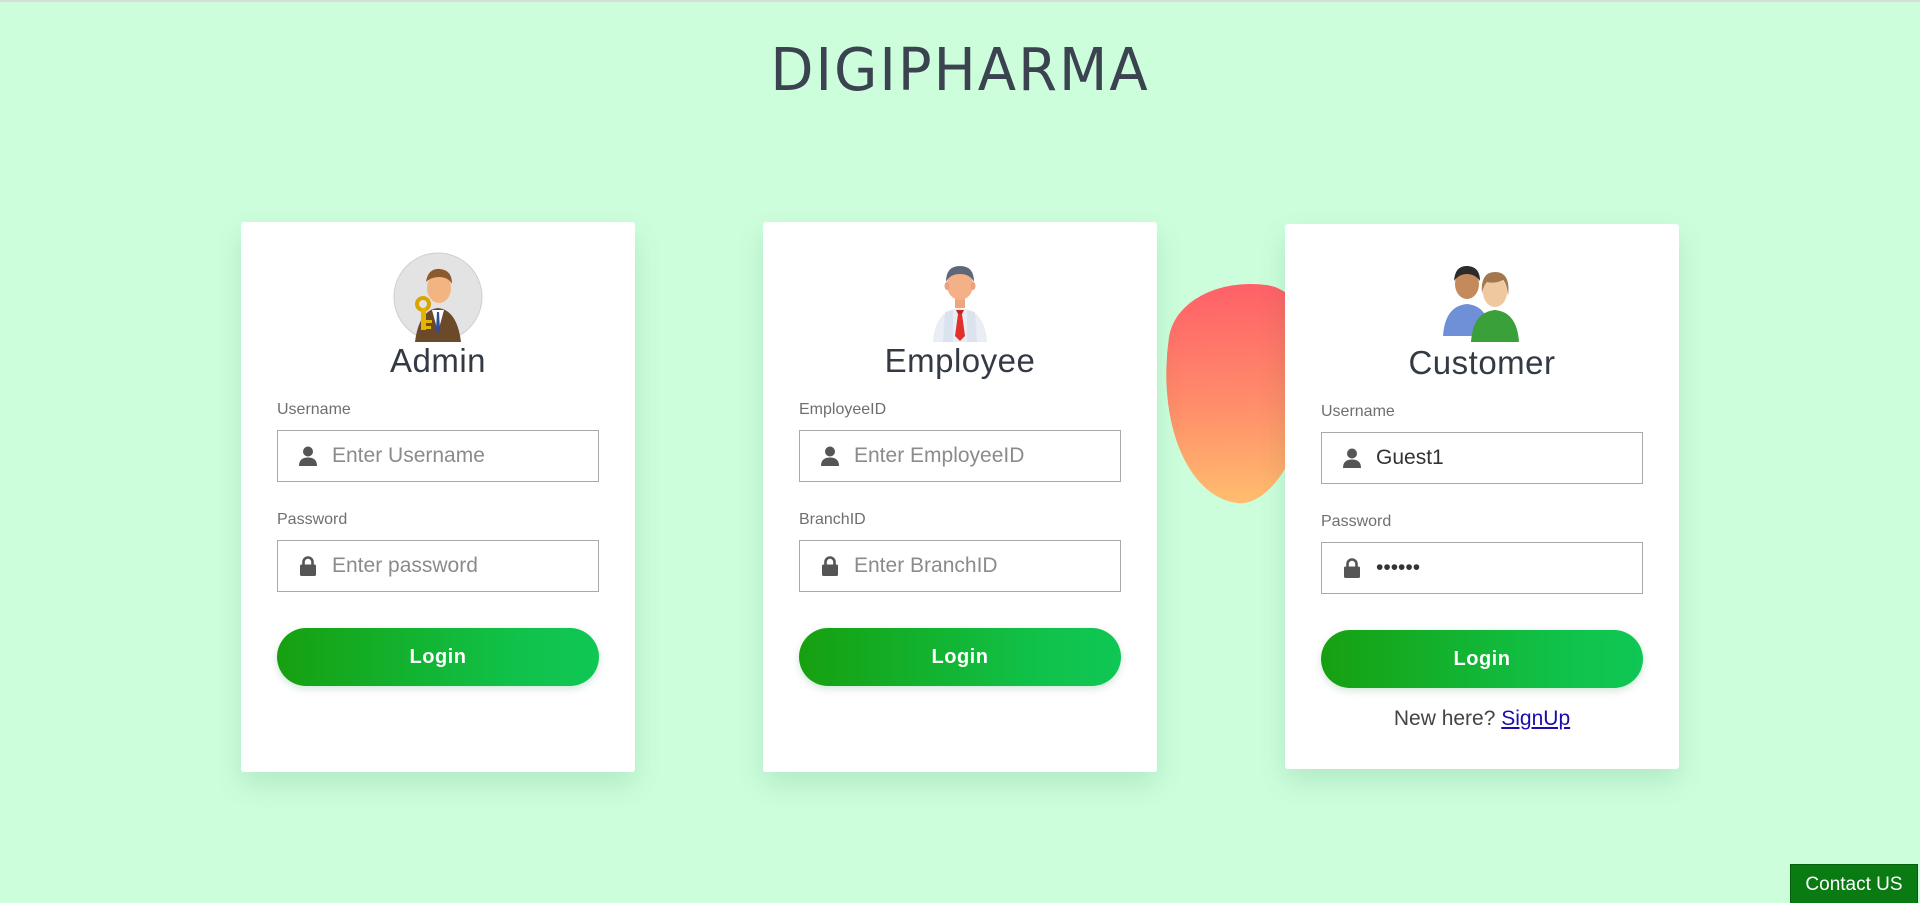 The height and width of the screenshot is (903, 1920). What do you see at coordinates (979, 566) in the screenshot?
I see `branch-id-input` at bounding box center [979, 566].